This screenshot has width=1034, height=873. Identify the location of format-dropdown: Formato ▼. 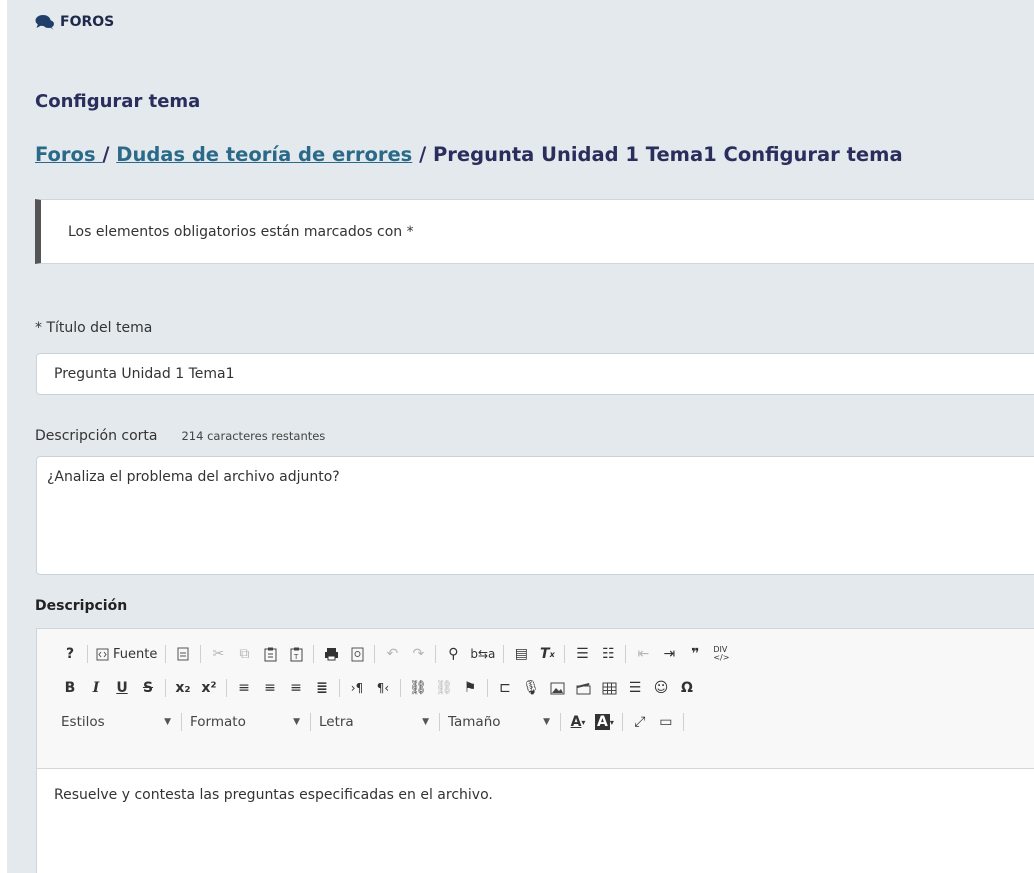
(246, 722).